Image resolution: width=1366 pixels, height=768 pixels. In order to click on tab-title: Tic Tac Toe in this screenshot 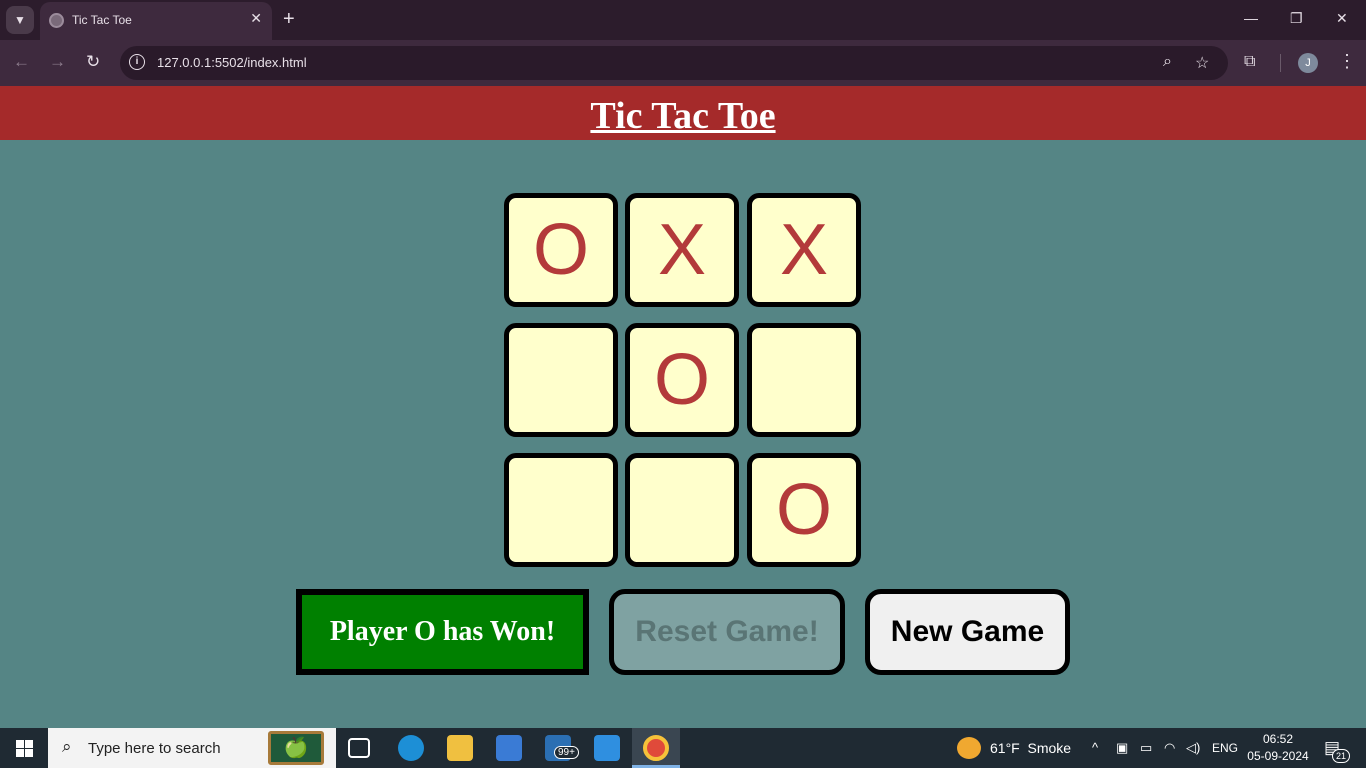, I will do `click(102, 20)`.